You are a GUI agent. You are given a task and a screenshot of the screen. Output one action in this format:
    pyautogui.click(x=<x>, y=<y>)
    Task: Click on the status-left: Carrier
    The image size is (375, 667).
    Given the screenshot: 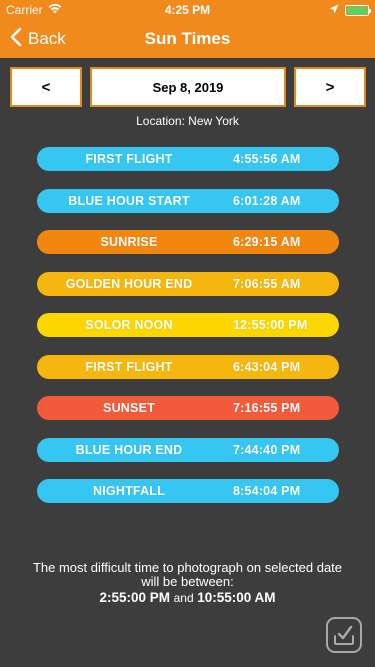 What is the action you would take?
    pyautogui.click(x=34, y=10)
    